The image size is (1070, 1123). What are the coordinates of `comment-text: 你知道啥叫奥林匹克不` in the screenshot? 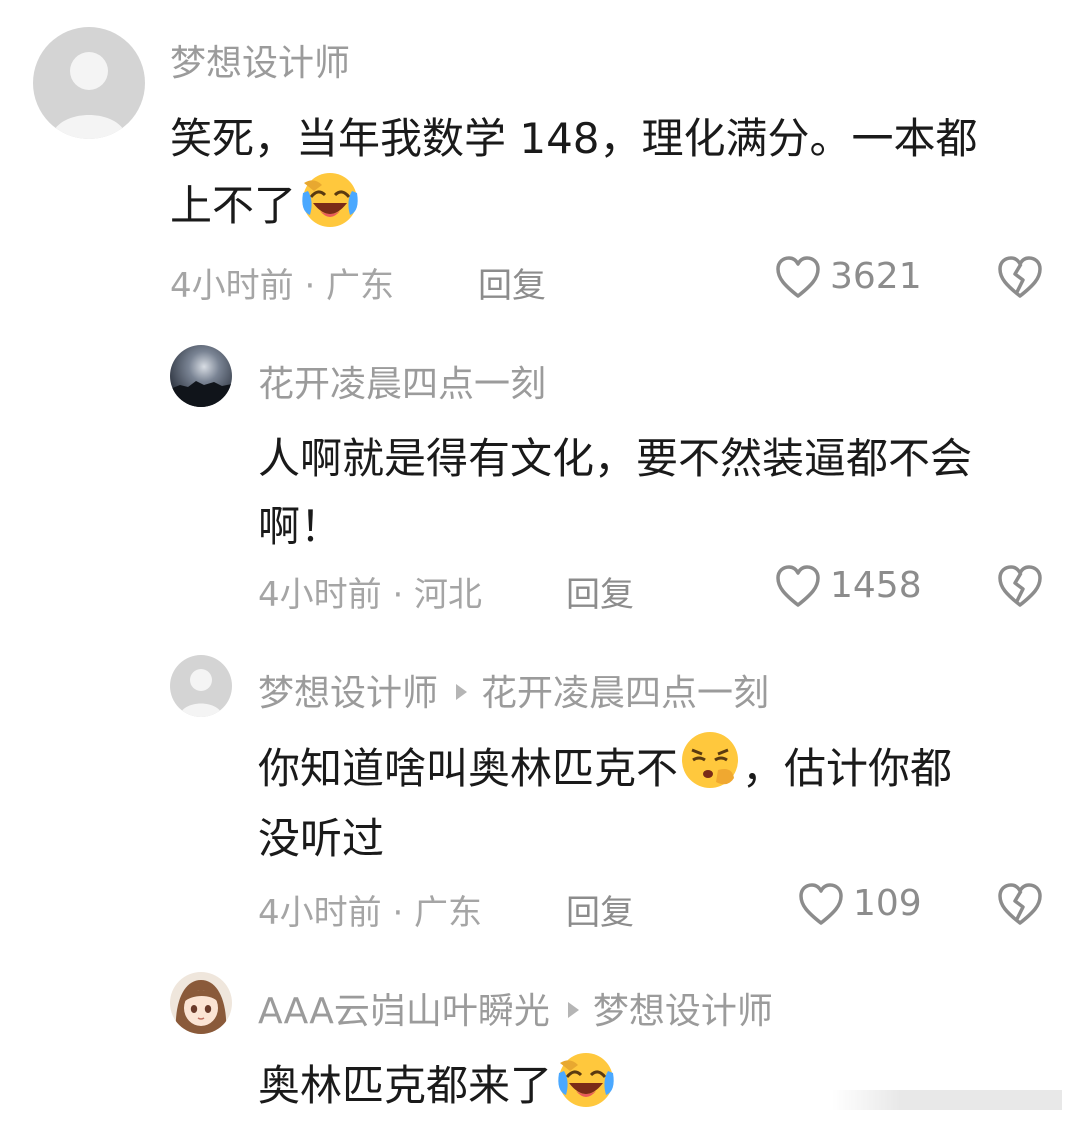 It's located at (468, 768).